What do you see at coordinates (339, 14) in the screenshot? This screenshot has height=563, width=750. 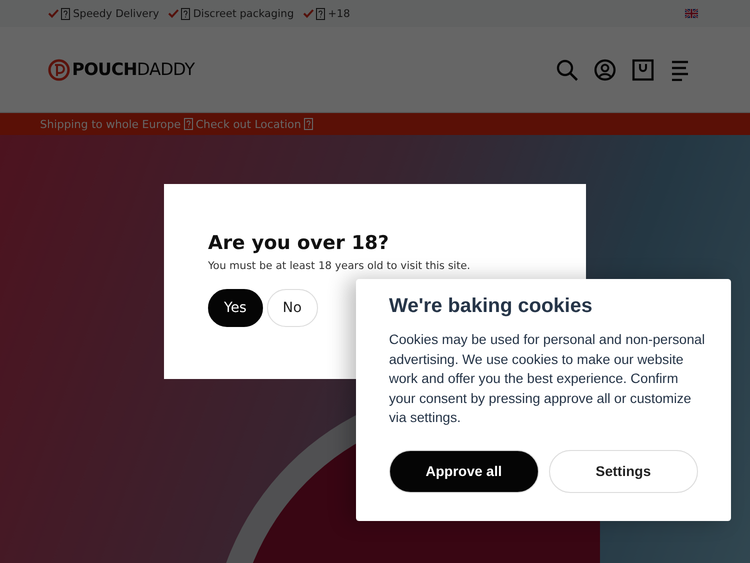 I see `feature-text: +18` at bounding box center [339, 14].